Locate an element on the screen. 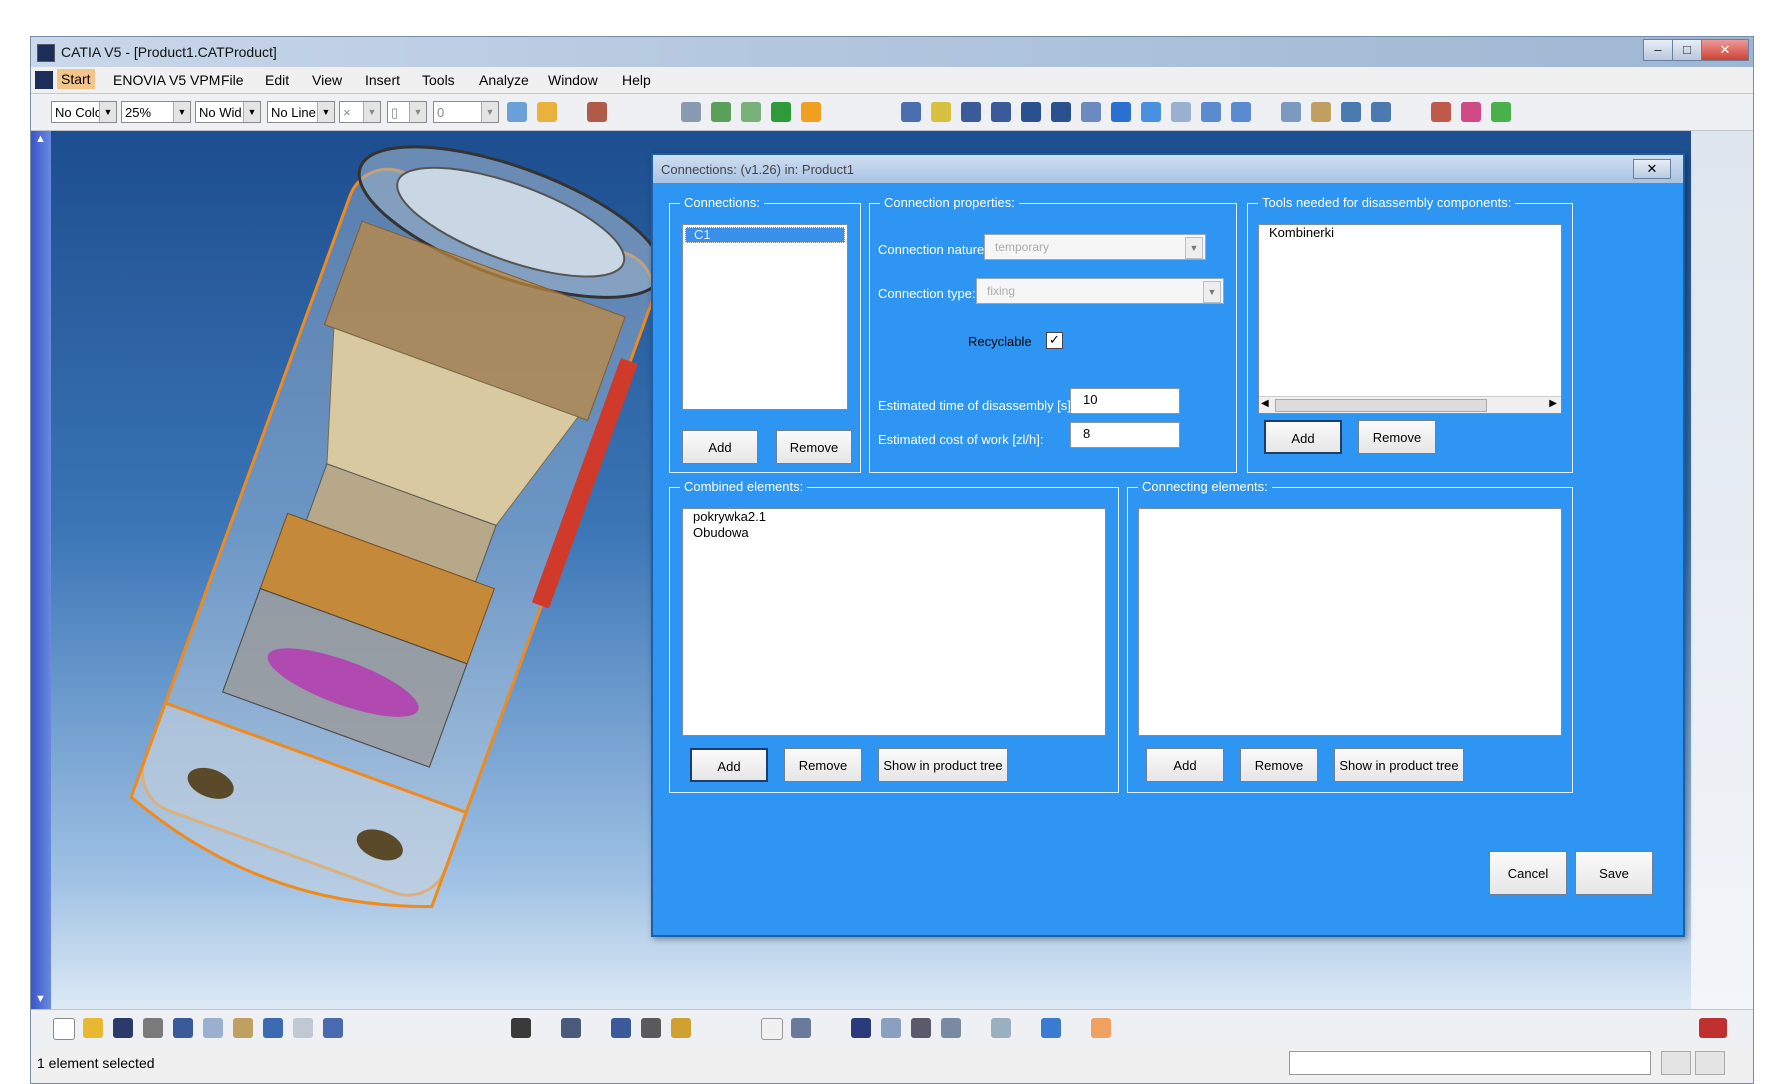  menu-insert: Insert is located at coordinates (382, 80).